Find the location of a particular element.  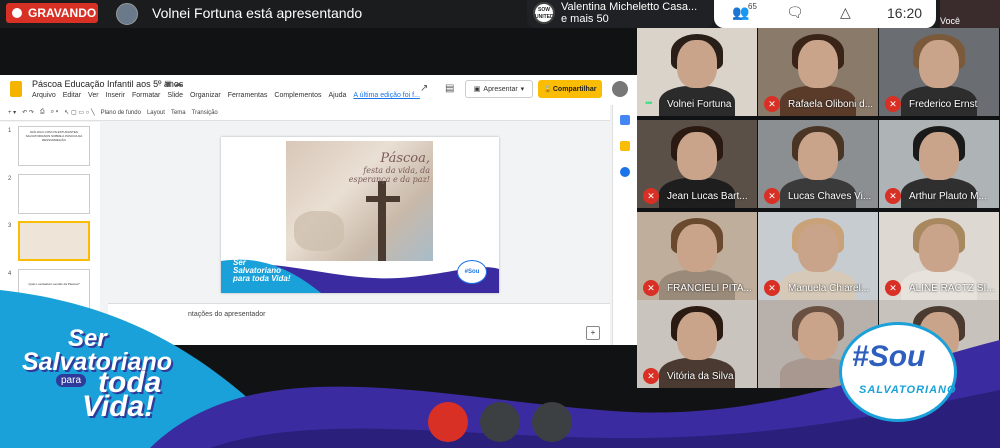

participant-name: Frederico Ernst is located at coordinates (943, 104).